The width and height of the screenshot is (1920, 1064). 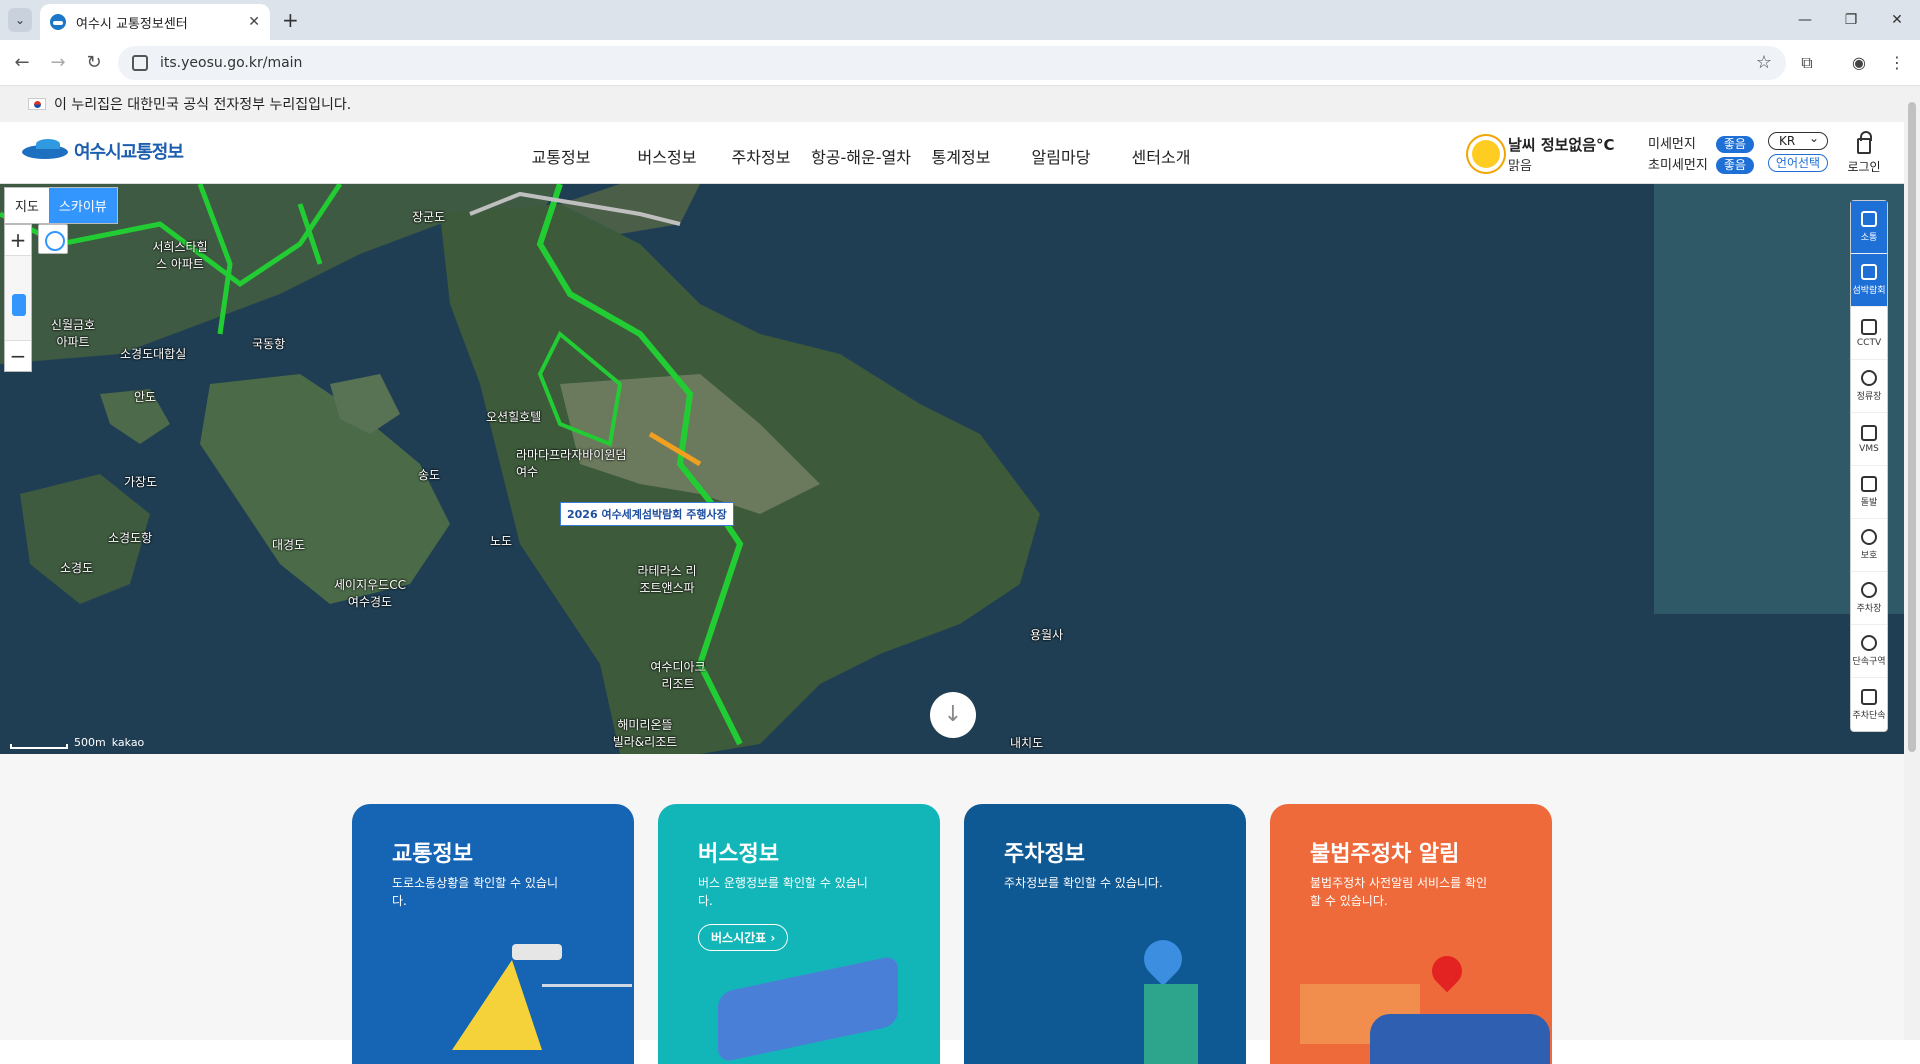 What do you see at coordinates (1869, 342) in the screenshot?
I see `layer-label: CCTV` at bounding box center [1869, 342].